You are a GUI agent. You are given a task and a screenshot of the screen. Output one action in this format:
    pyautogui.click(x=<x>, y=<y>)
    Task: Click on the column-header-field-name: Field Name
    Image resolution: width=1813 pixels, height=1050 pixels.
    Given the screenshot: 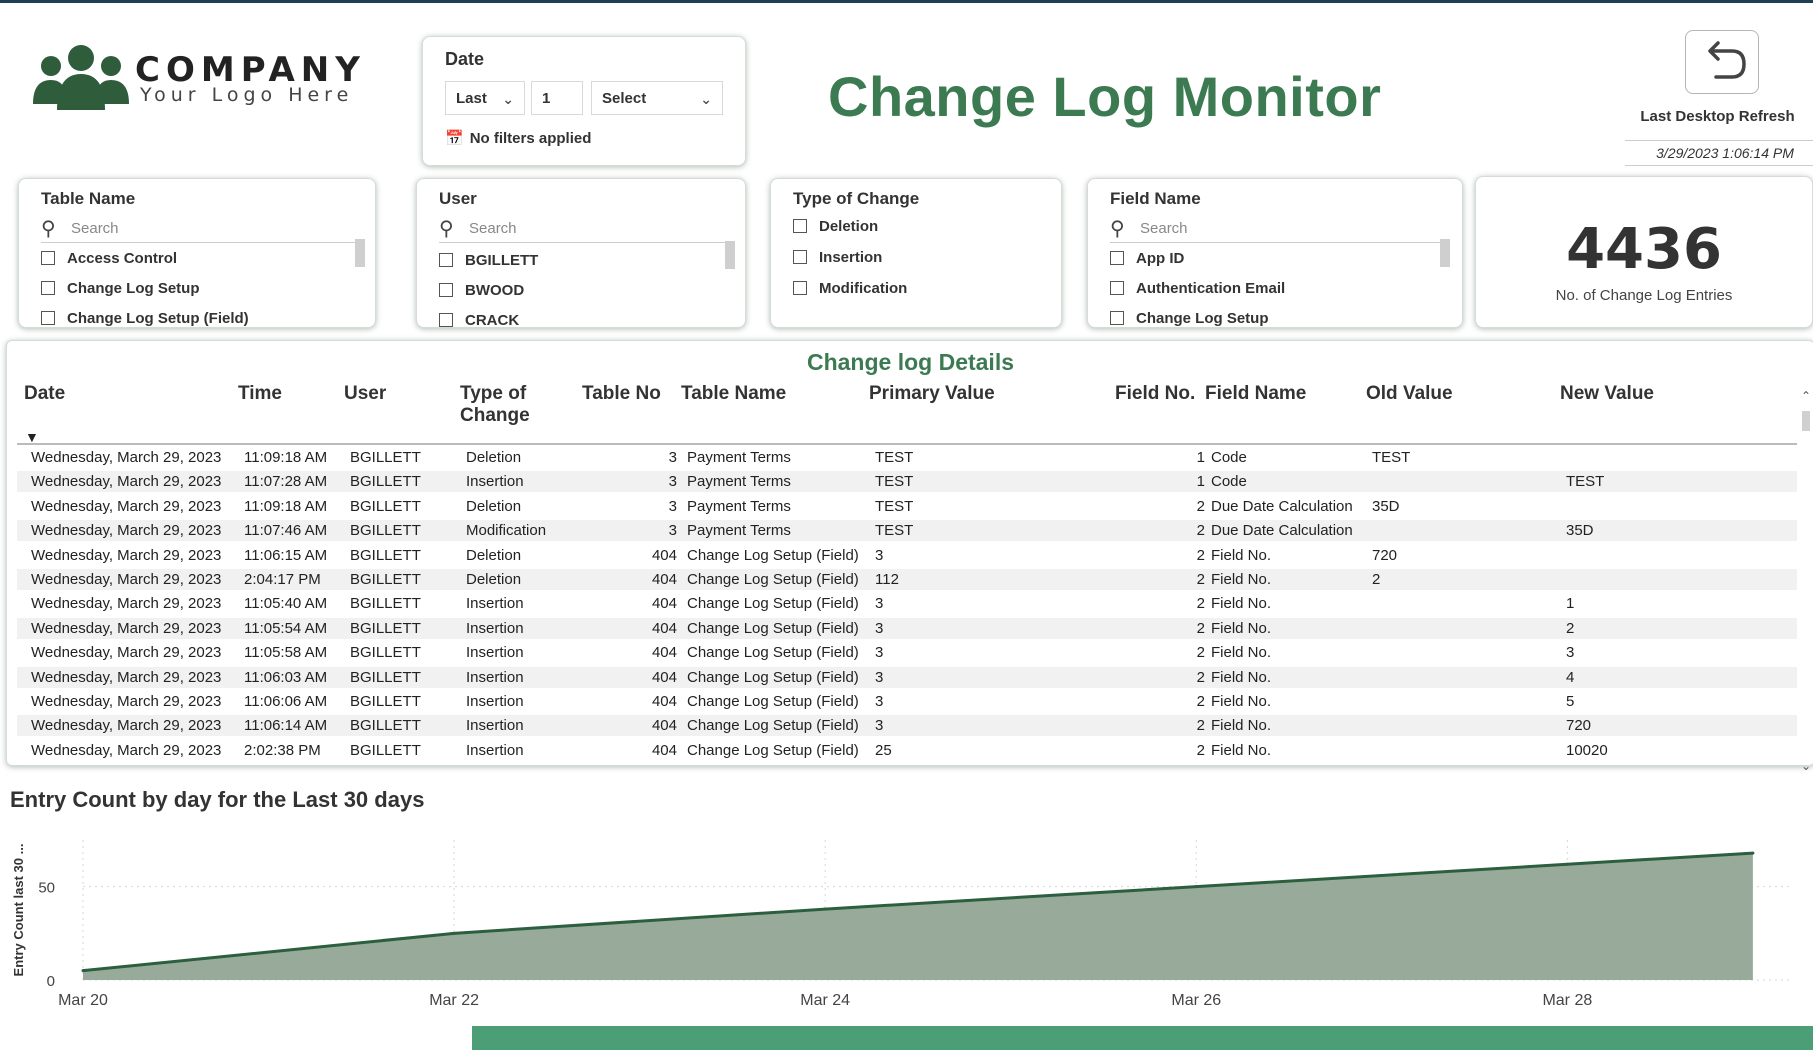 What is the action you would take?
    pyautogui.click(x=1255, y=394)
    